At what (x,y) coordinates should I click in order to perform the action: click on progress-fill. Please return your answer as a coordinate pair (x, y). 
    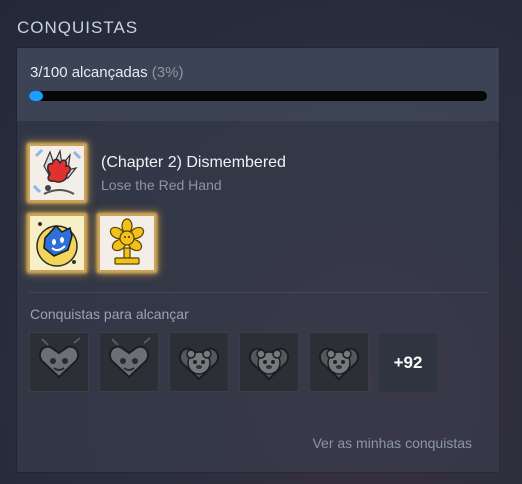
    Looking at the image, I should click on (36, 96).